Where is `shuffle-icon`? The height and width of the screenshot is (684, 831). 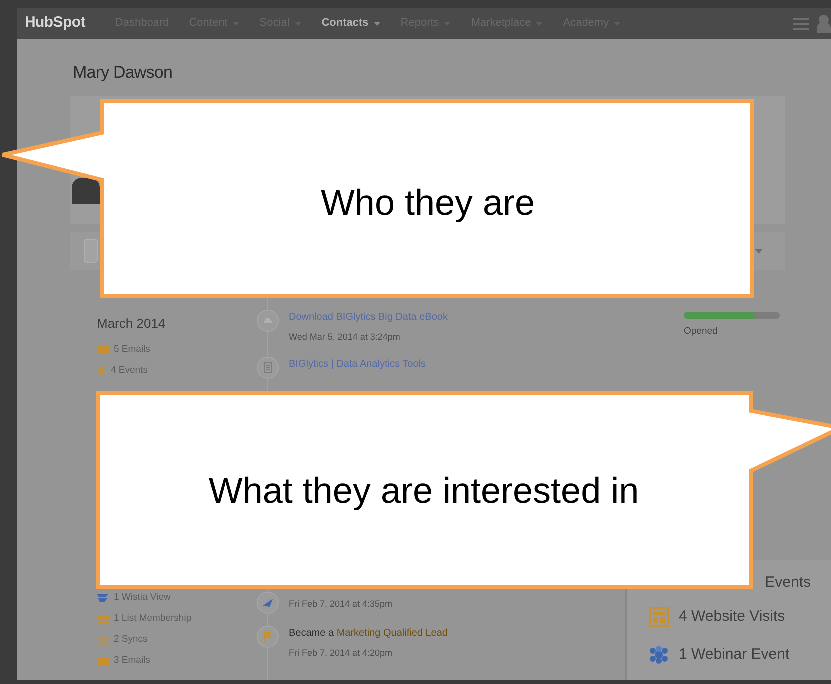 shuffle-icon is located at coordinates (103, 640).